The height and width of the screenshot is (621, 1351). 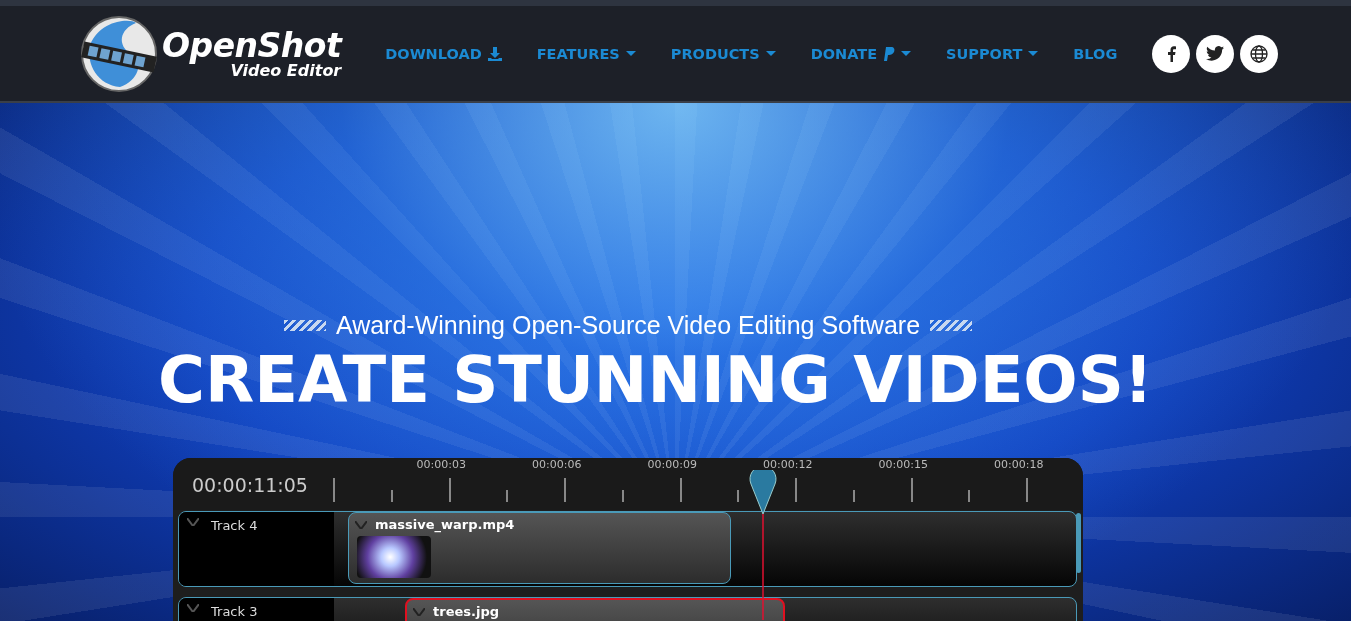 What do you see at coordinates (445, 524) in the screenshot?
I see `clip-name: massive_warp.mp4` at bounding box center [445, 524].